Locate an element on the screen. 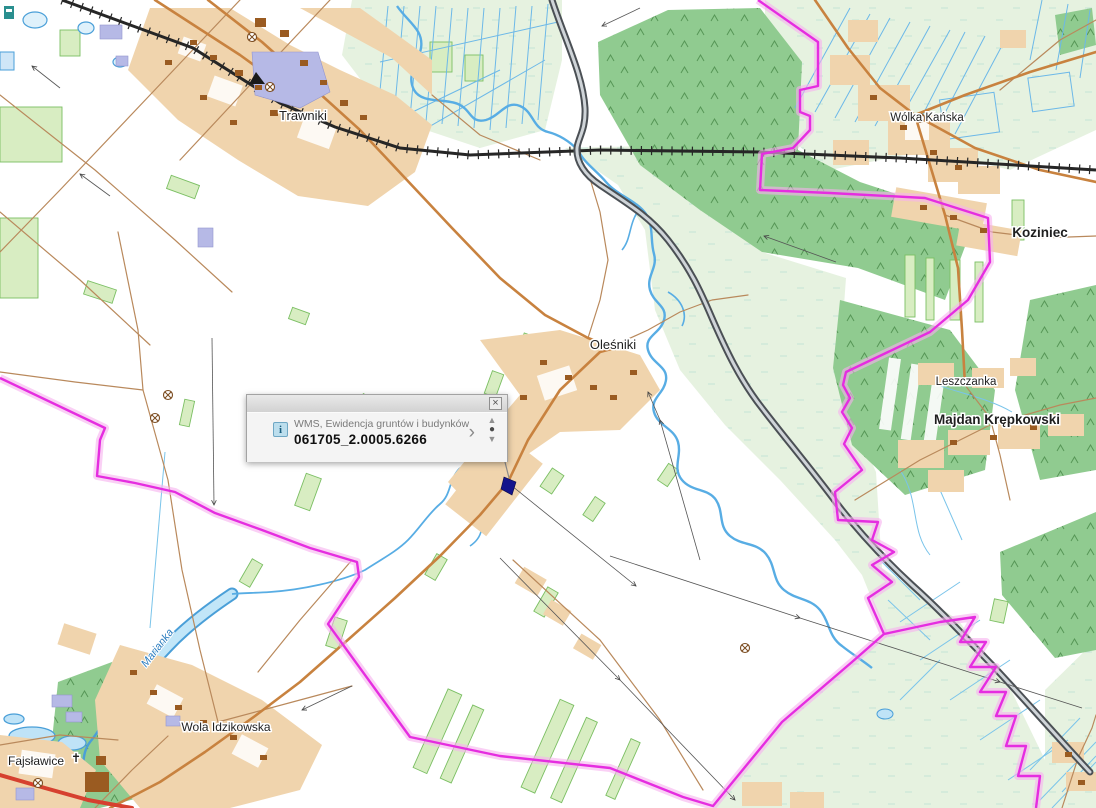  info-icon: i is located at coordinates (280, 429).